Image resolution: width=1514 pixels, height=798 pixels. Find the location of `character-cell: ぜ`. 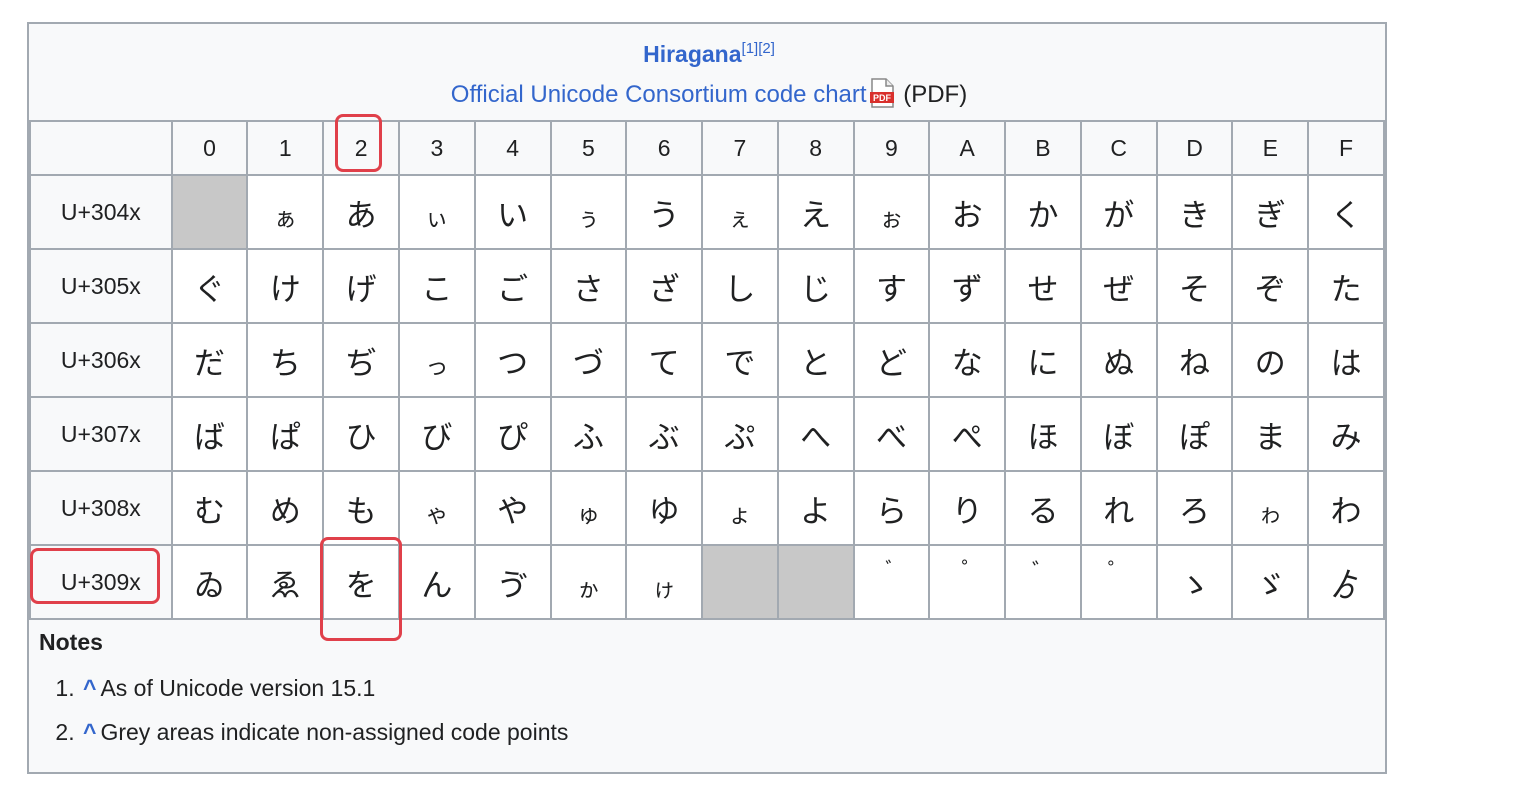

character-cell: ぜ is located at coordinates (1118, 286).